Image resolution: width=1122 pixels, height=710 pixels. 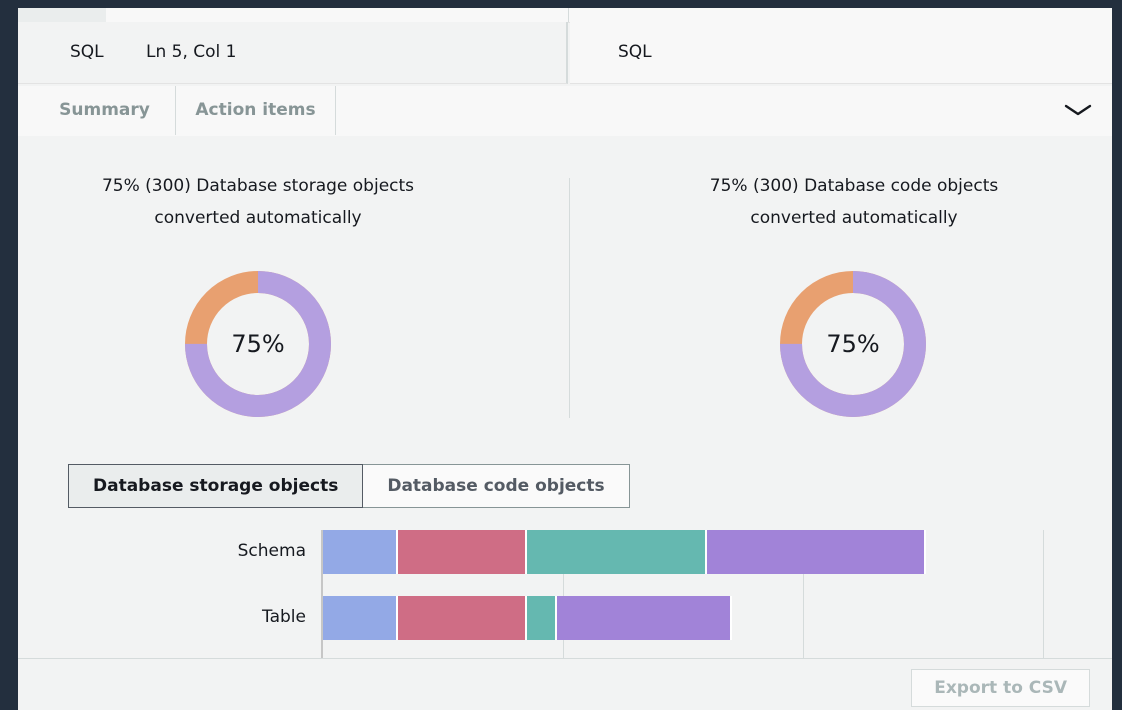 What do you see at coordinates (565, 111) in the screenshot?
I see `report-tabs: Summary Action items` at bounding box center [565, 111].